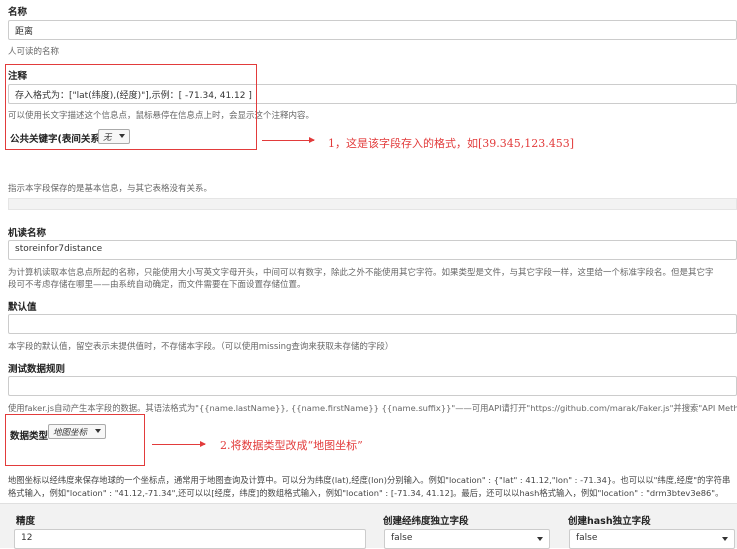 This screenshot has width=737, height=549. Describe the element at coordinates (426, 521) in the screenshot. I see `create-latlon-label: 创建经纬度独立字段` at that location.